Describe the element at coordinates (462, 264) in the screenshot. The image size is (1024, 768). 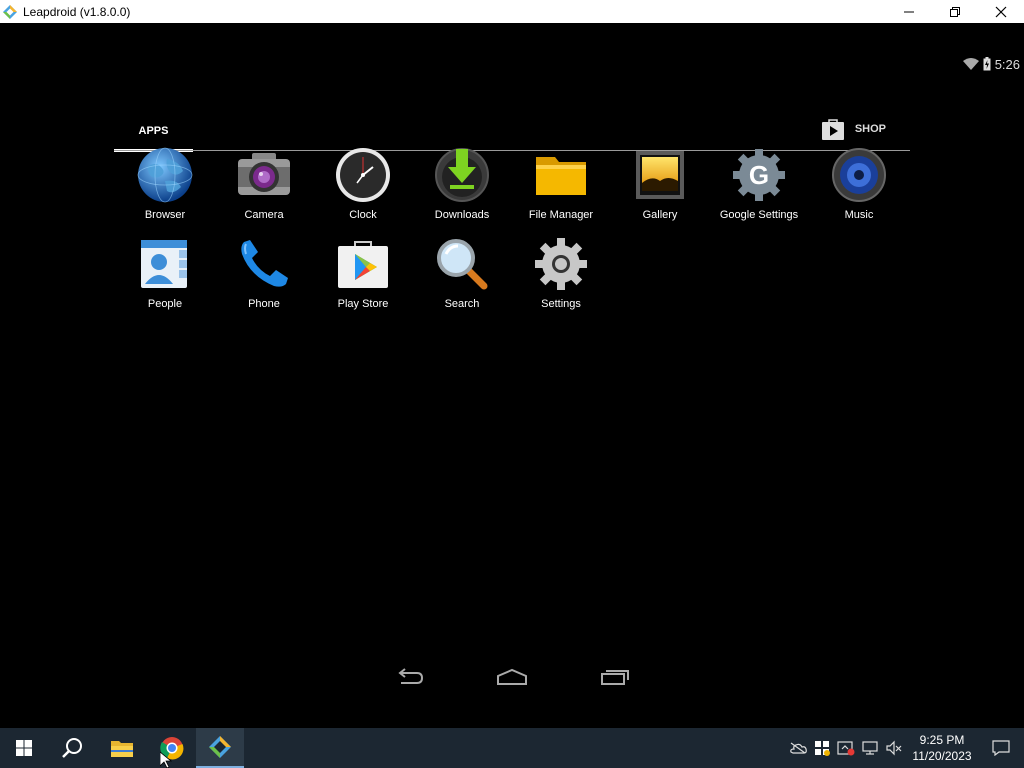
I see `magnifier-icon` at that location.